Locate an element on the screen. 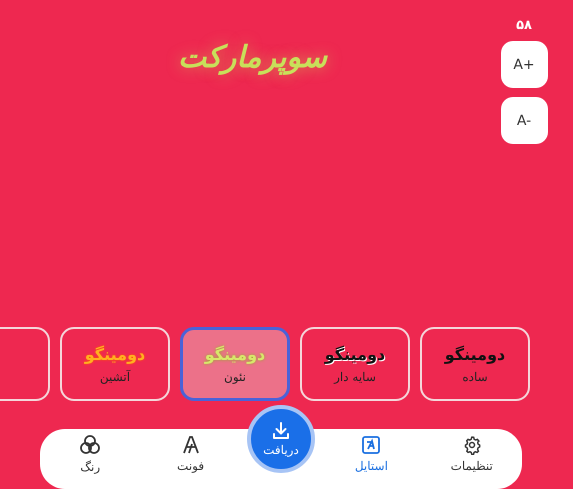 The image size is (573, 489). style-card: دومینگو نئون is located at coordinates (235, 364).